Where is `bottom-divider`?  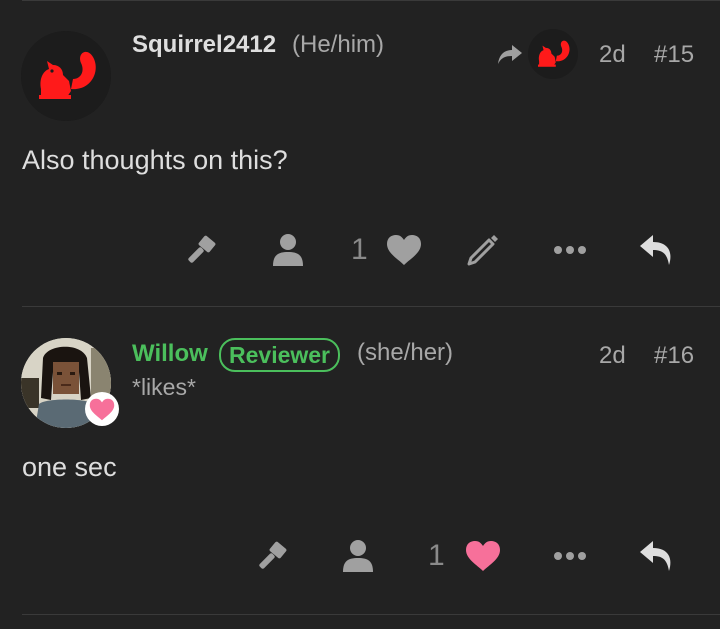 bottom-divider is located at coordinates (371, 614).